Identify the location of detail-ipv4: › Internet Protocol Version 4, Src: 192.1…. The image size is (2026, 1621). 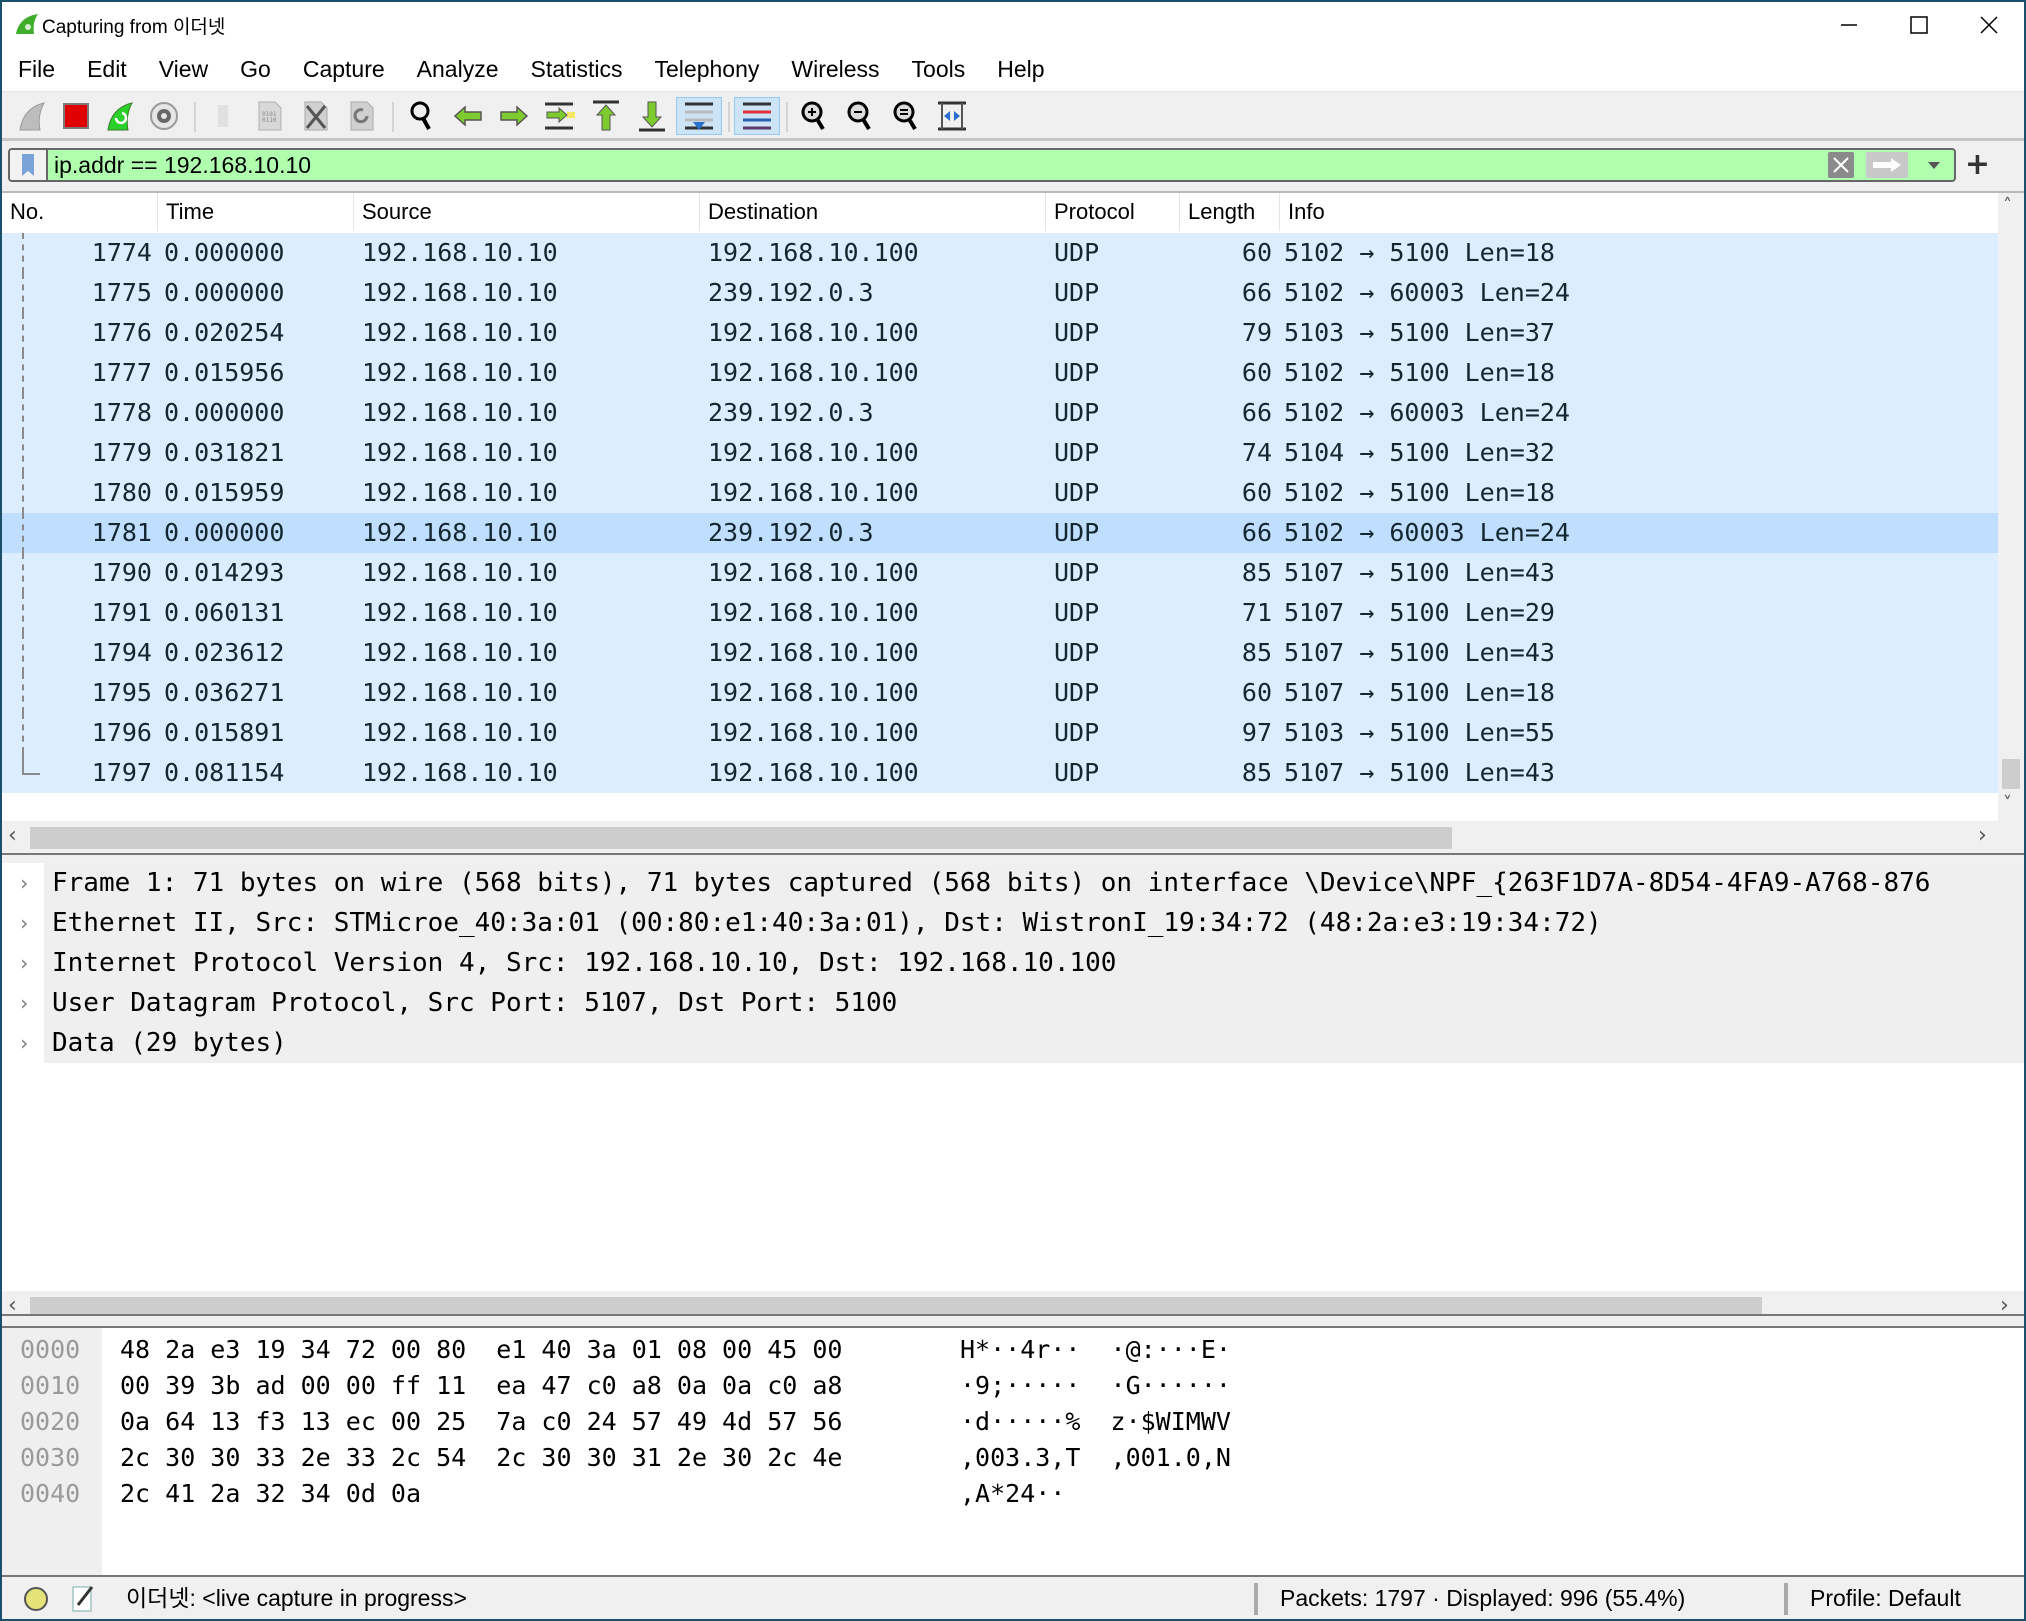
(1013, 963).